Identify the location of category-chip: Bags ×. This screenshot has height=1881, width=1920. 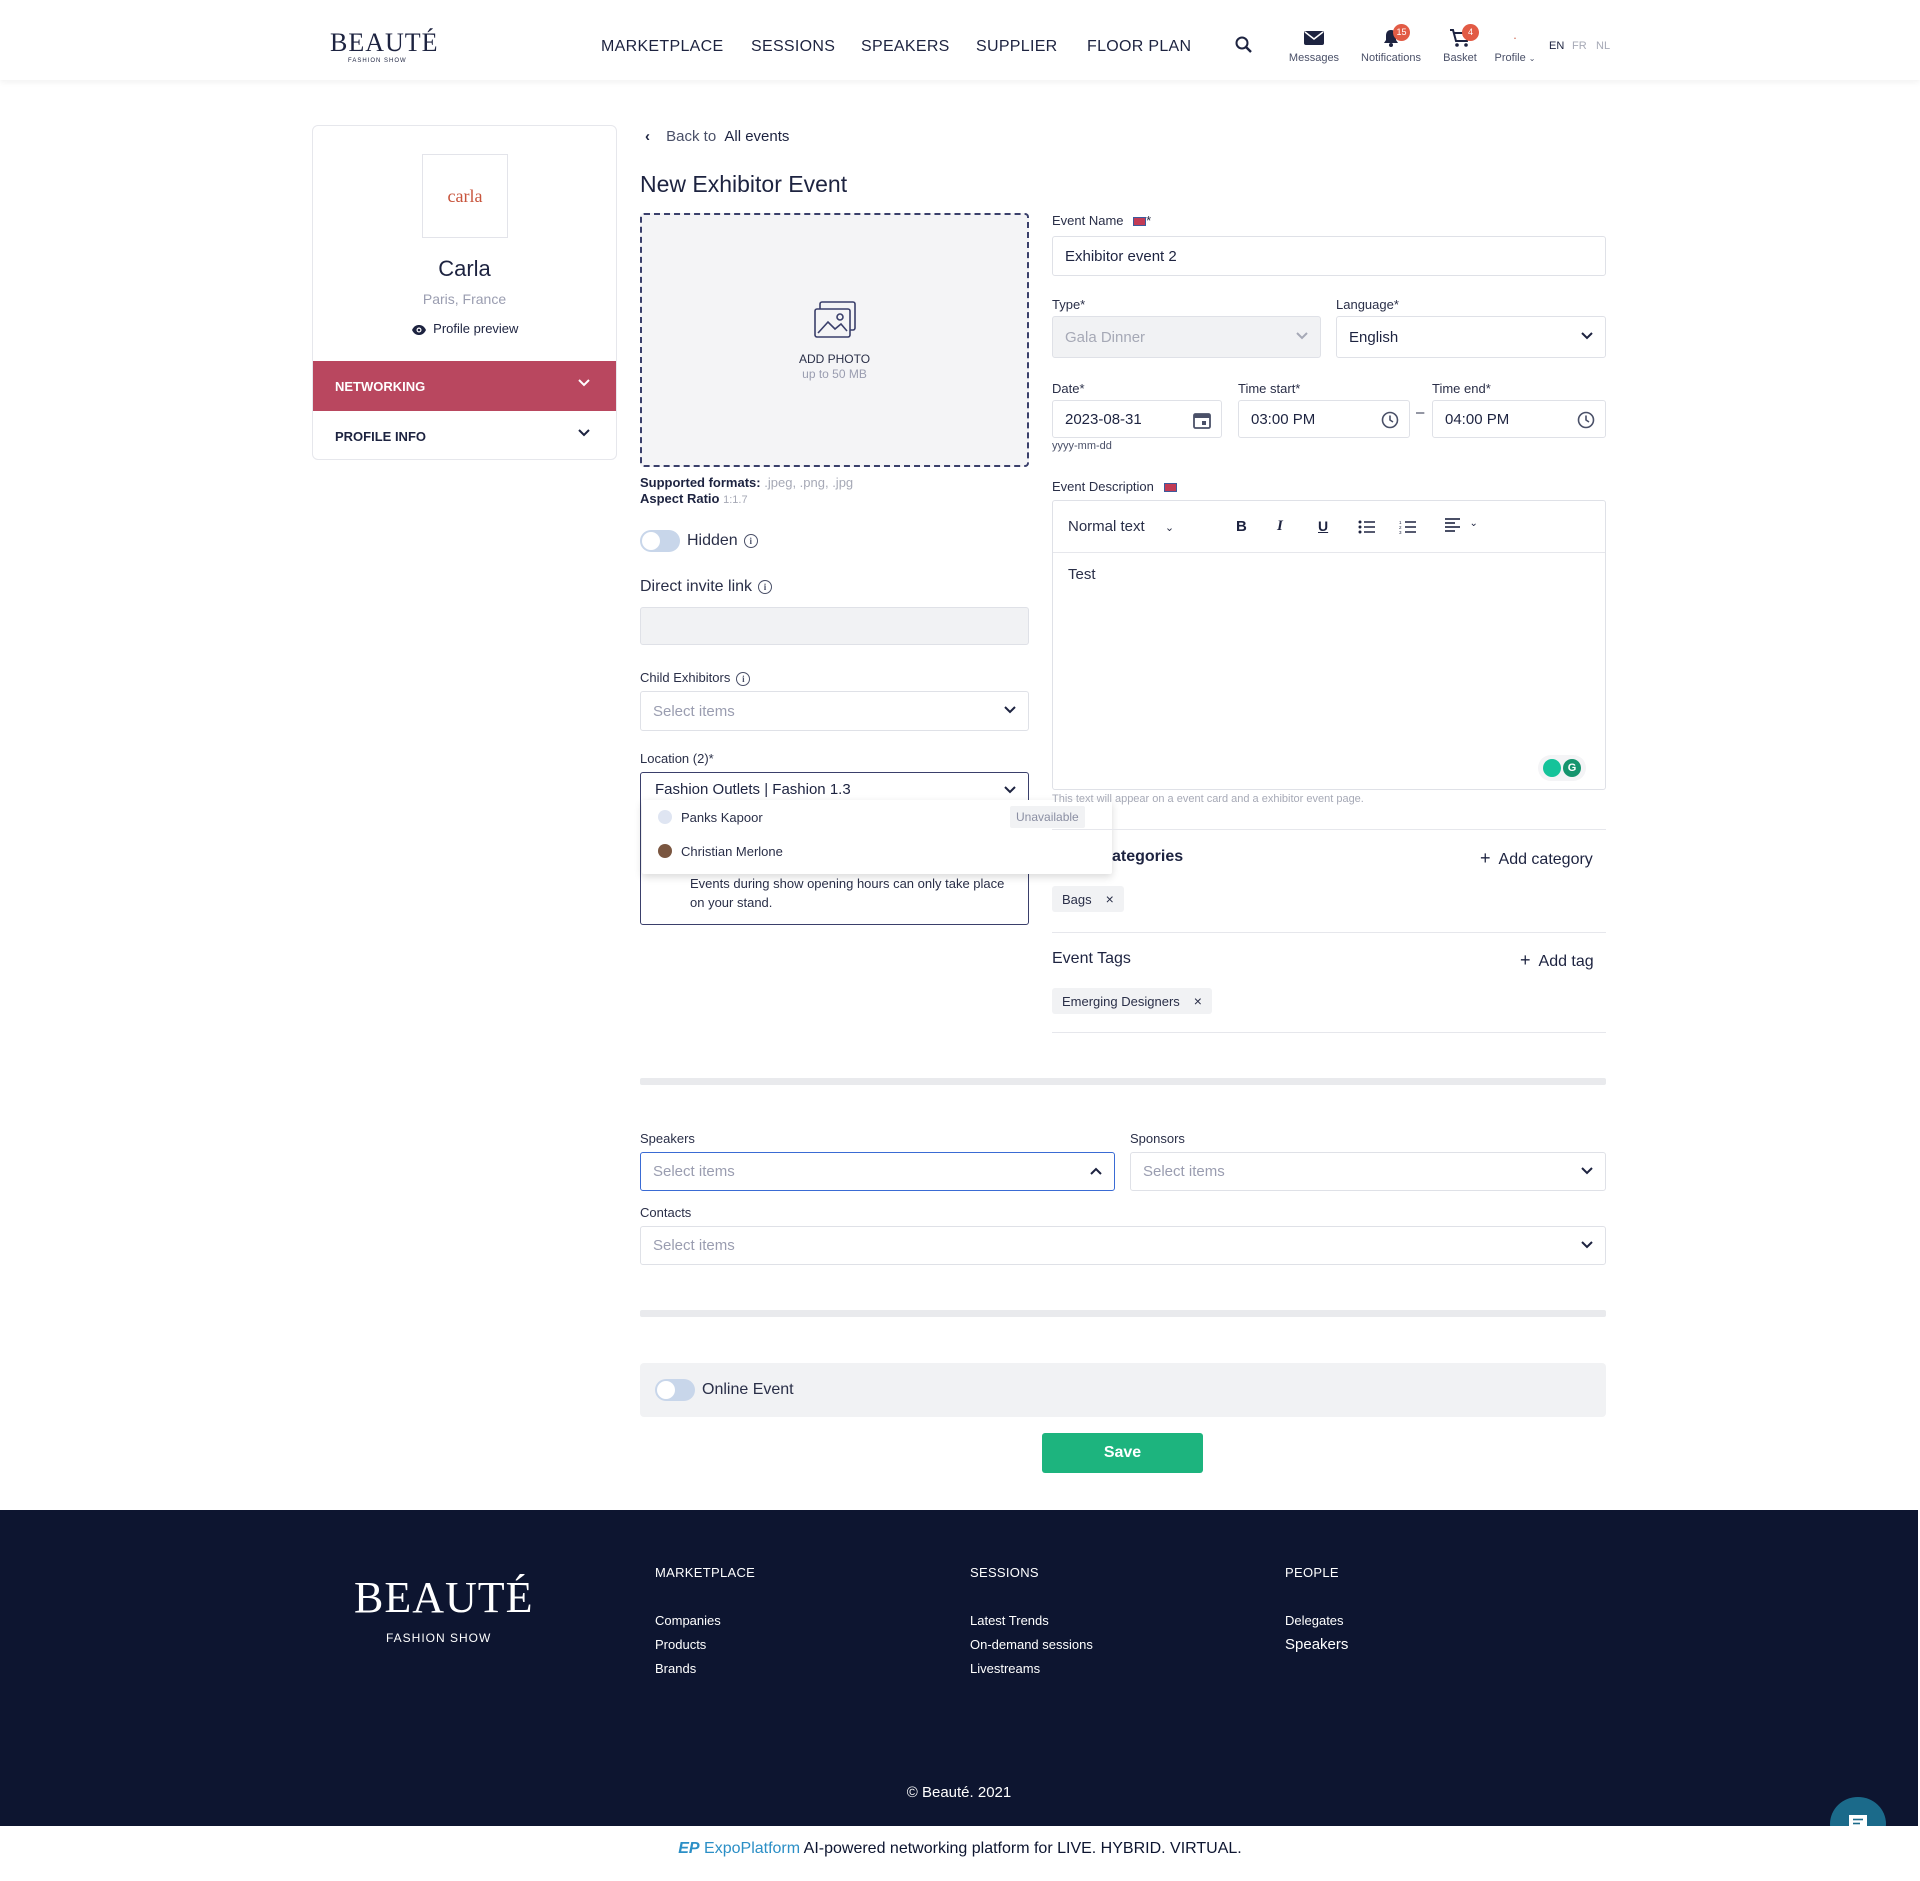
(1088, 899).